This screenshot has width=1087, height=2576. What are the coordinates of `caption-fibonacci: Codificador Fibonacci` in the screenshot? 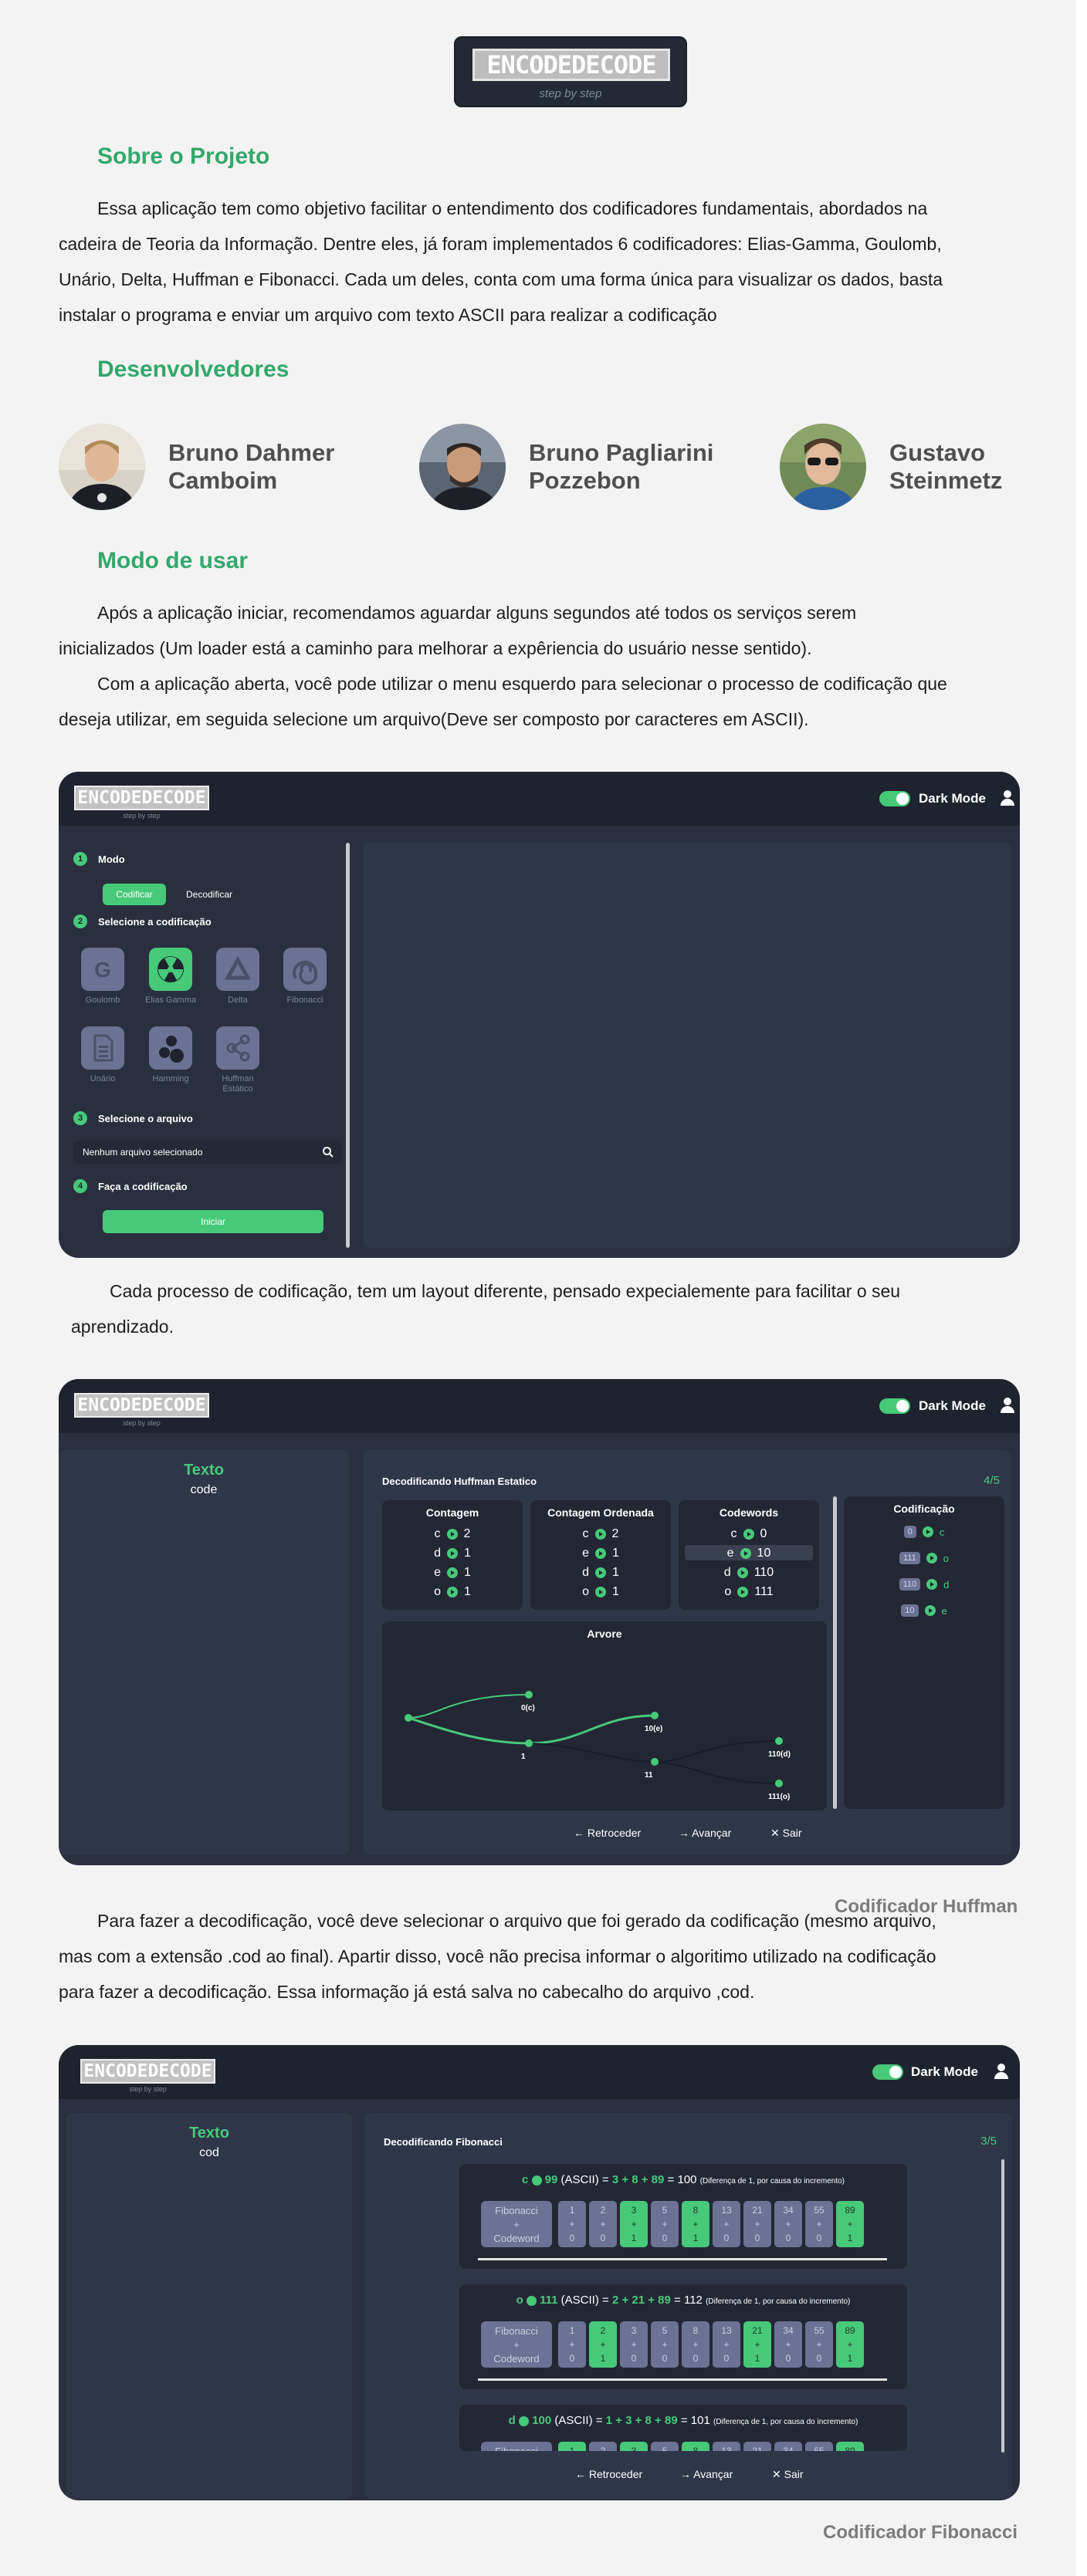 It's located at (920, 2532).